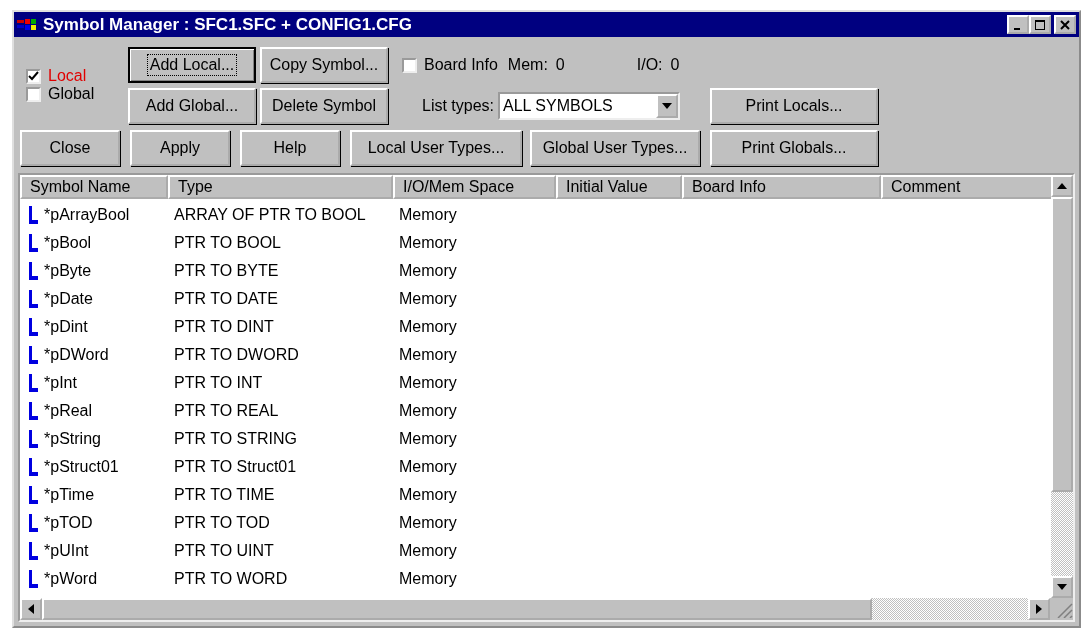  What do you see at coordinates (270, 215) in the screenshot?
I see `table-cell: ARRAY OF PTR TO BOOL` at bounding box center [270, 215].